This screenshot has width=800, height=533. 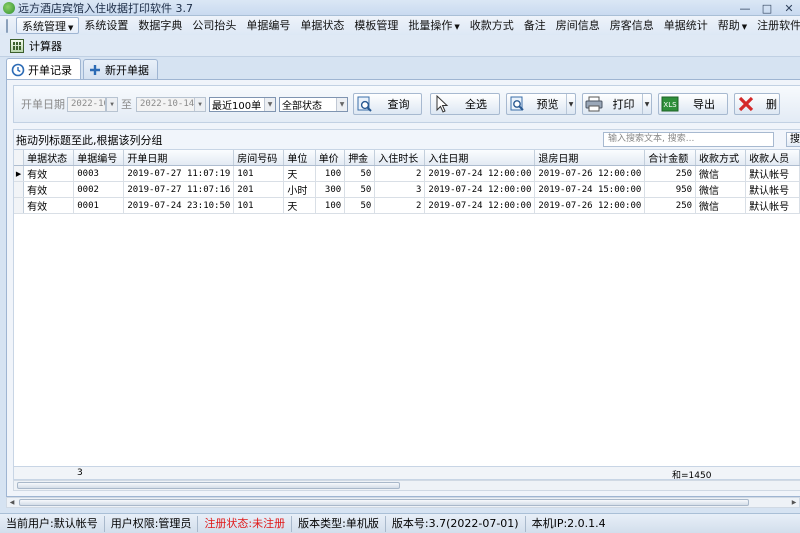 I want to click on column-header: 入住时长, so click(x=400, y=158).